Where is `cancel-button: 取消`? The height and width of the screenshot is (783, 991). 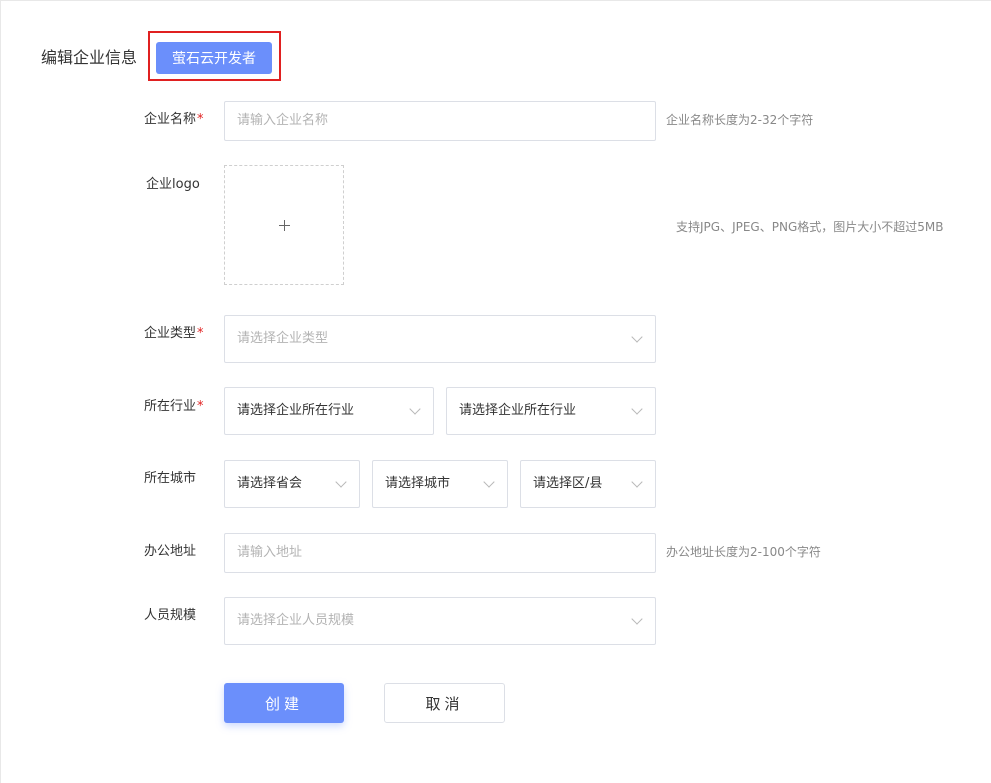
cancel-button: 取消 is located at coordinates (444, 703).